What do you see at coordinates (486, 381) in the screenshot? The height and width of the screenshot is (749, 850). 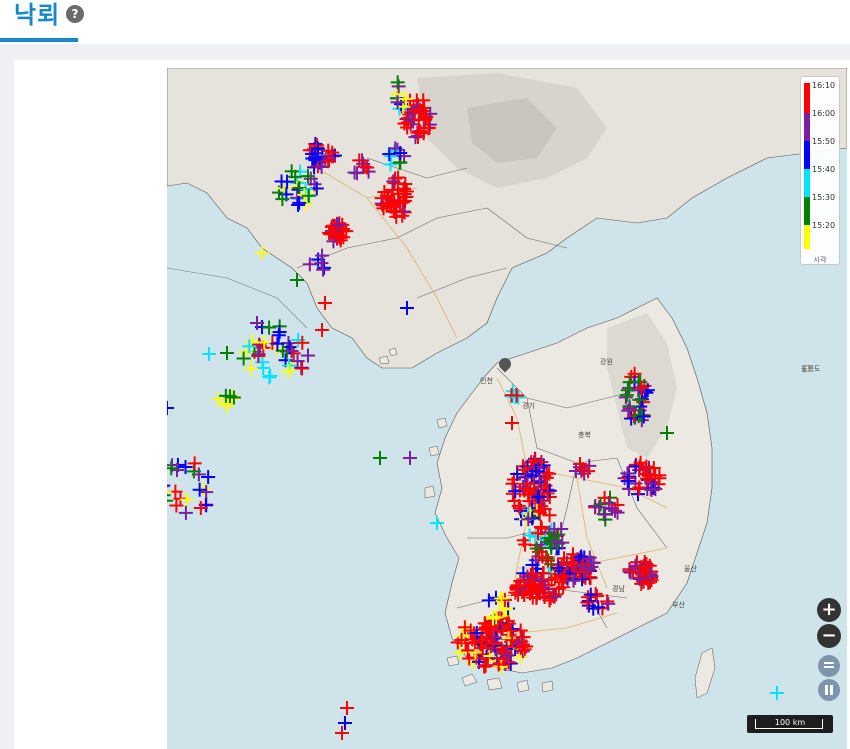 I see `place-label-incheon: 인천` at bounding box center [486, 381].